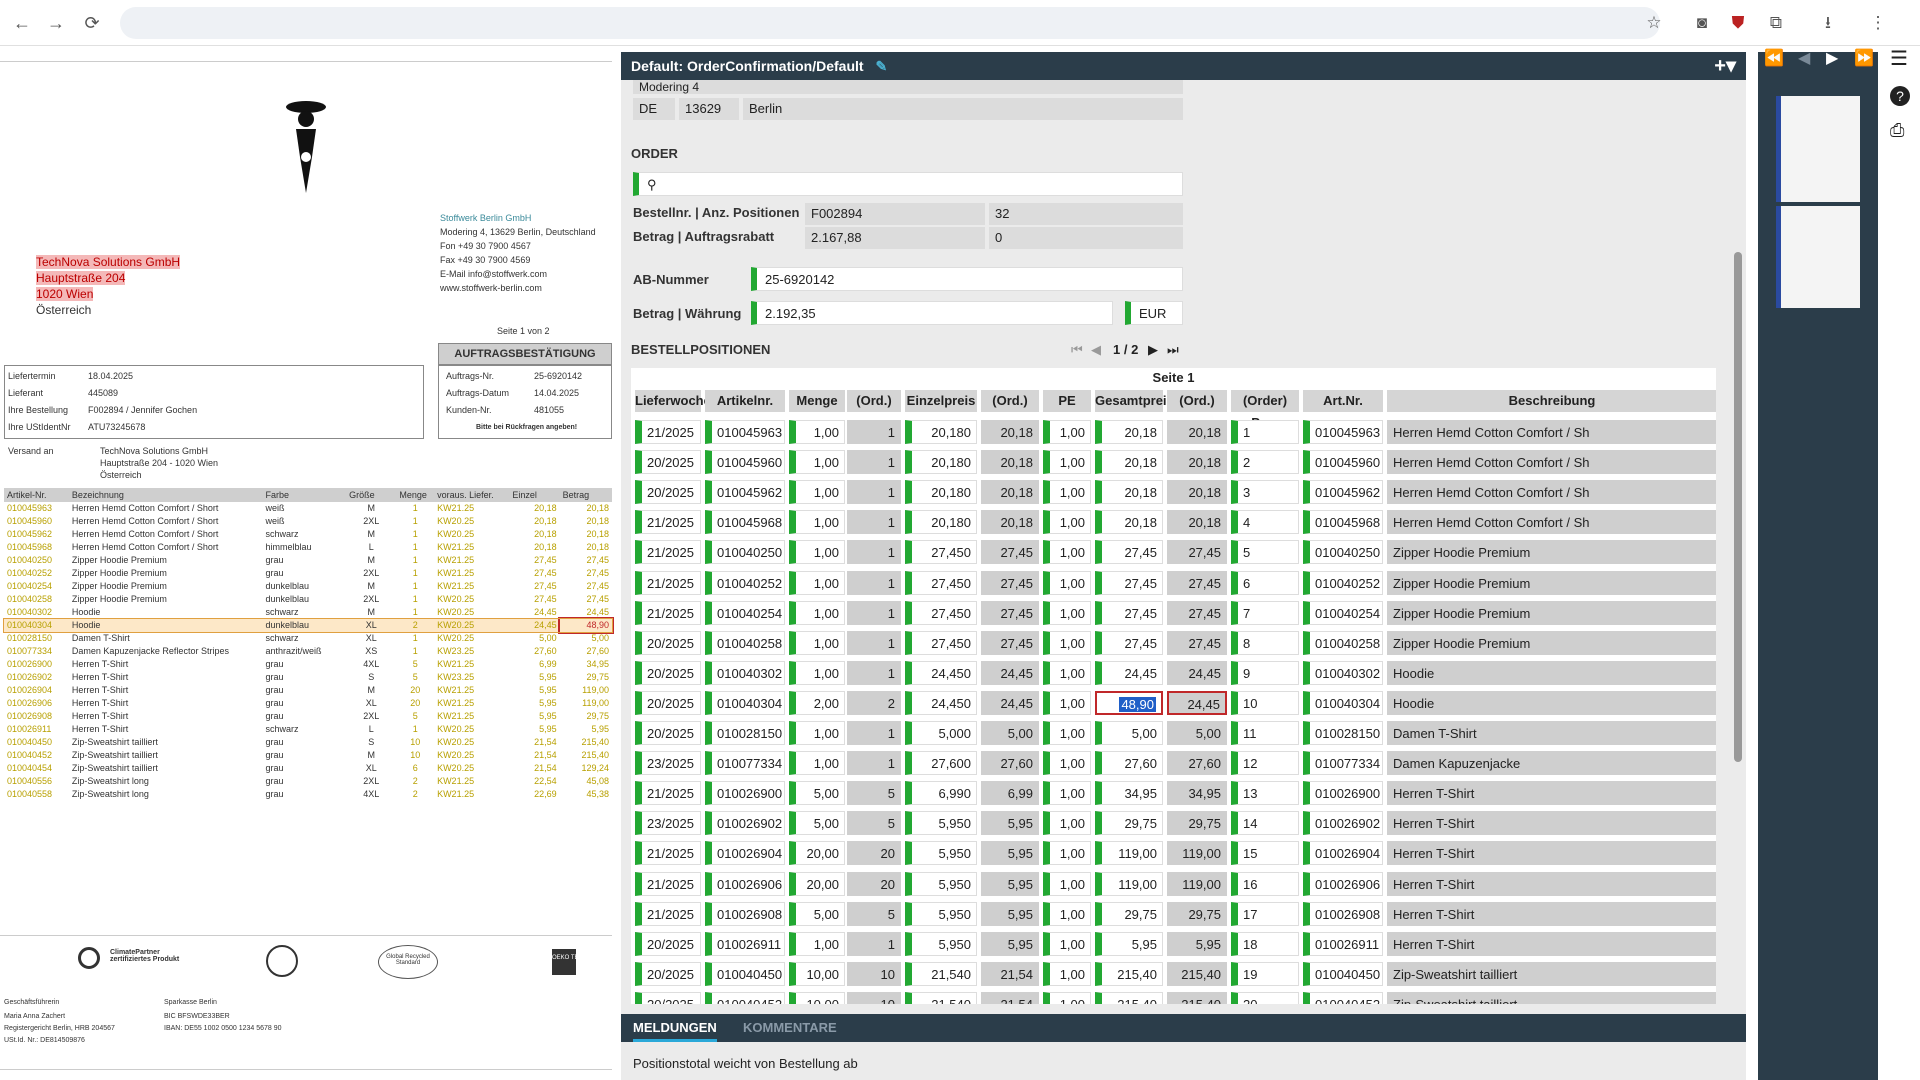  What do you see at coordinates (1265, 823) in the screenshot?
I see `grid-cell: 14` at bounding box center [1265, 823].